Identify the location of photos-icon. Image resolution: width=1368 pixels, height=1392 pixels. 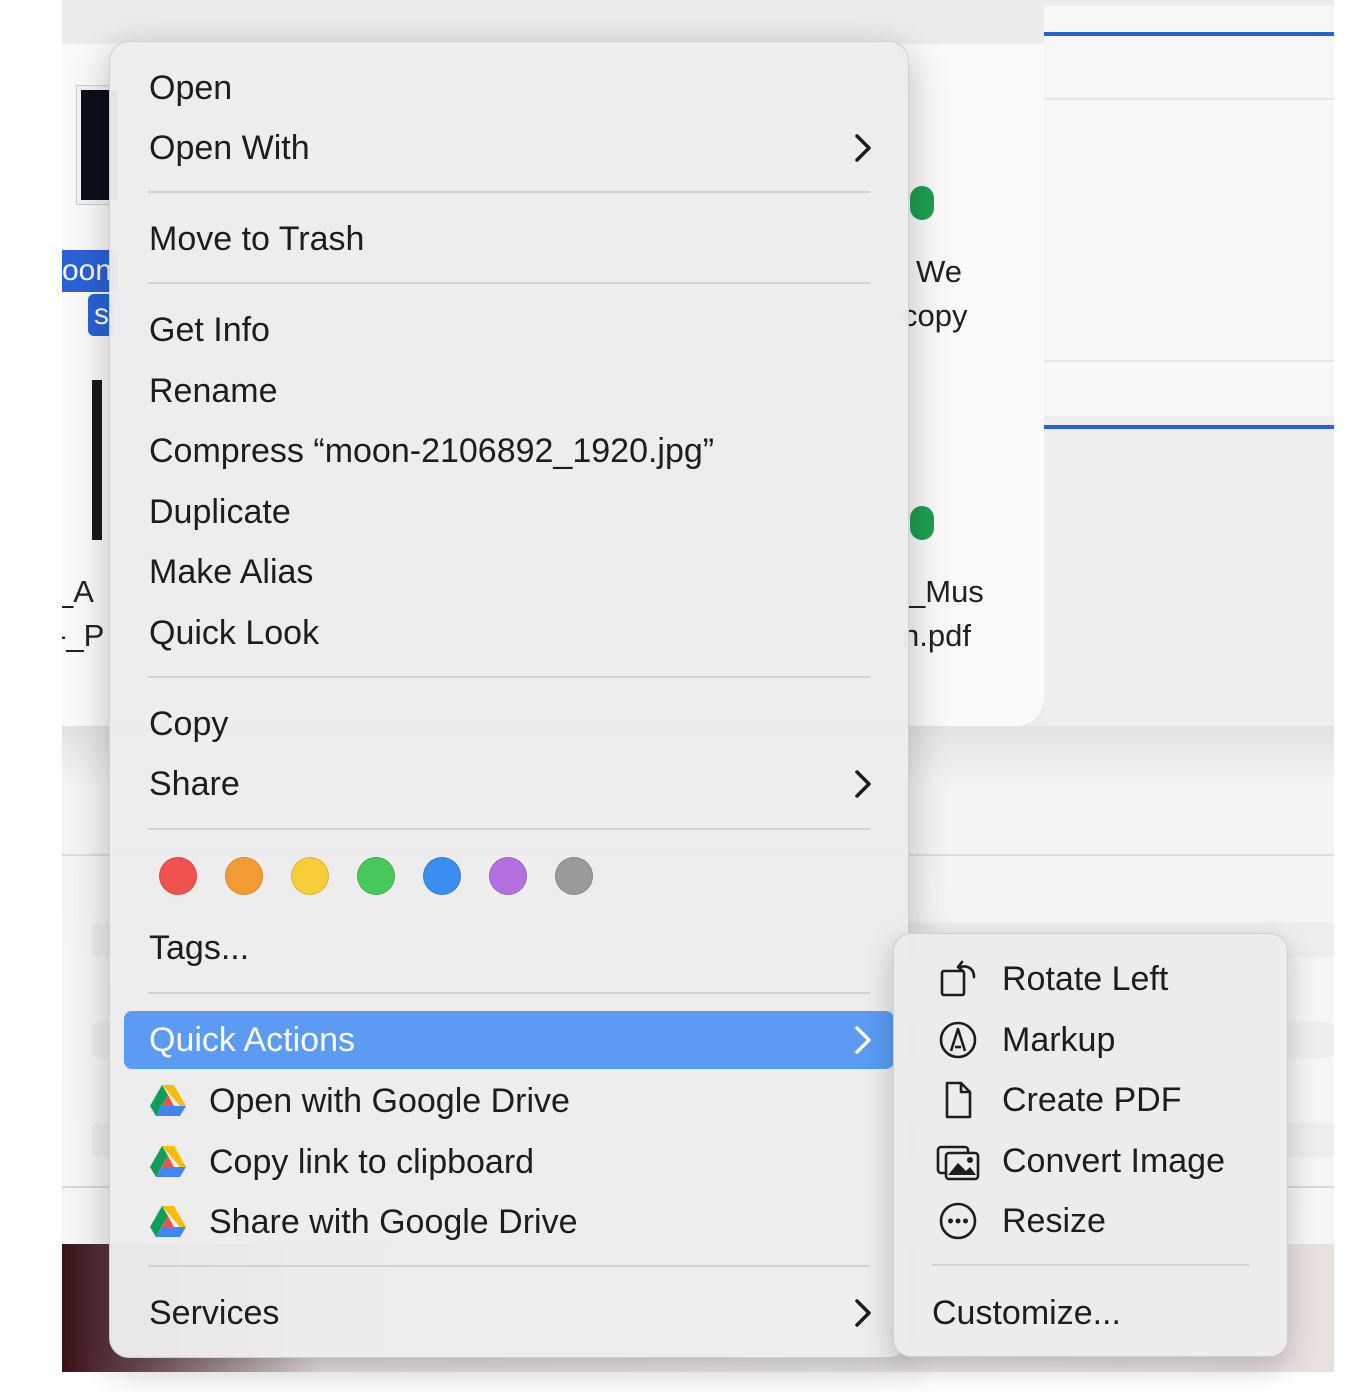
(958, 1161).